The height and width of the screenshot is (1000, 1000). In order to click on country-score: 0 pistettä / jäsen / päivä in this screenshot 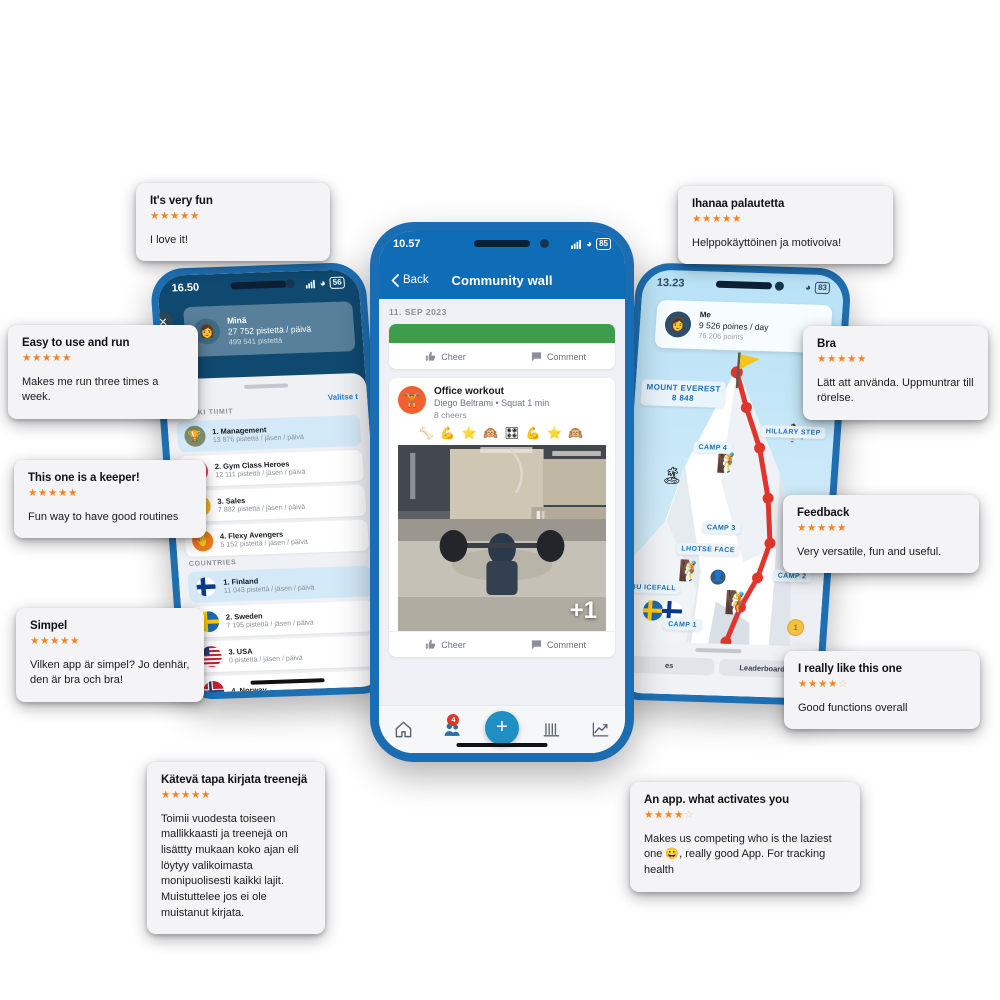, I will do `click(265, 659)`.